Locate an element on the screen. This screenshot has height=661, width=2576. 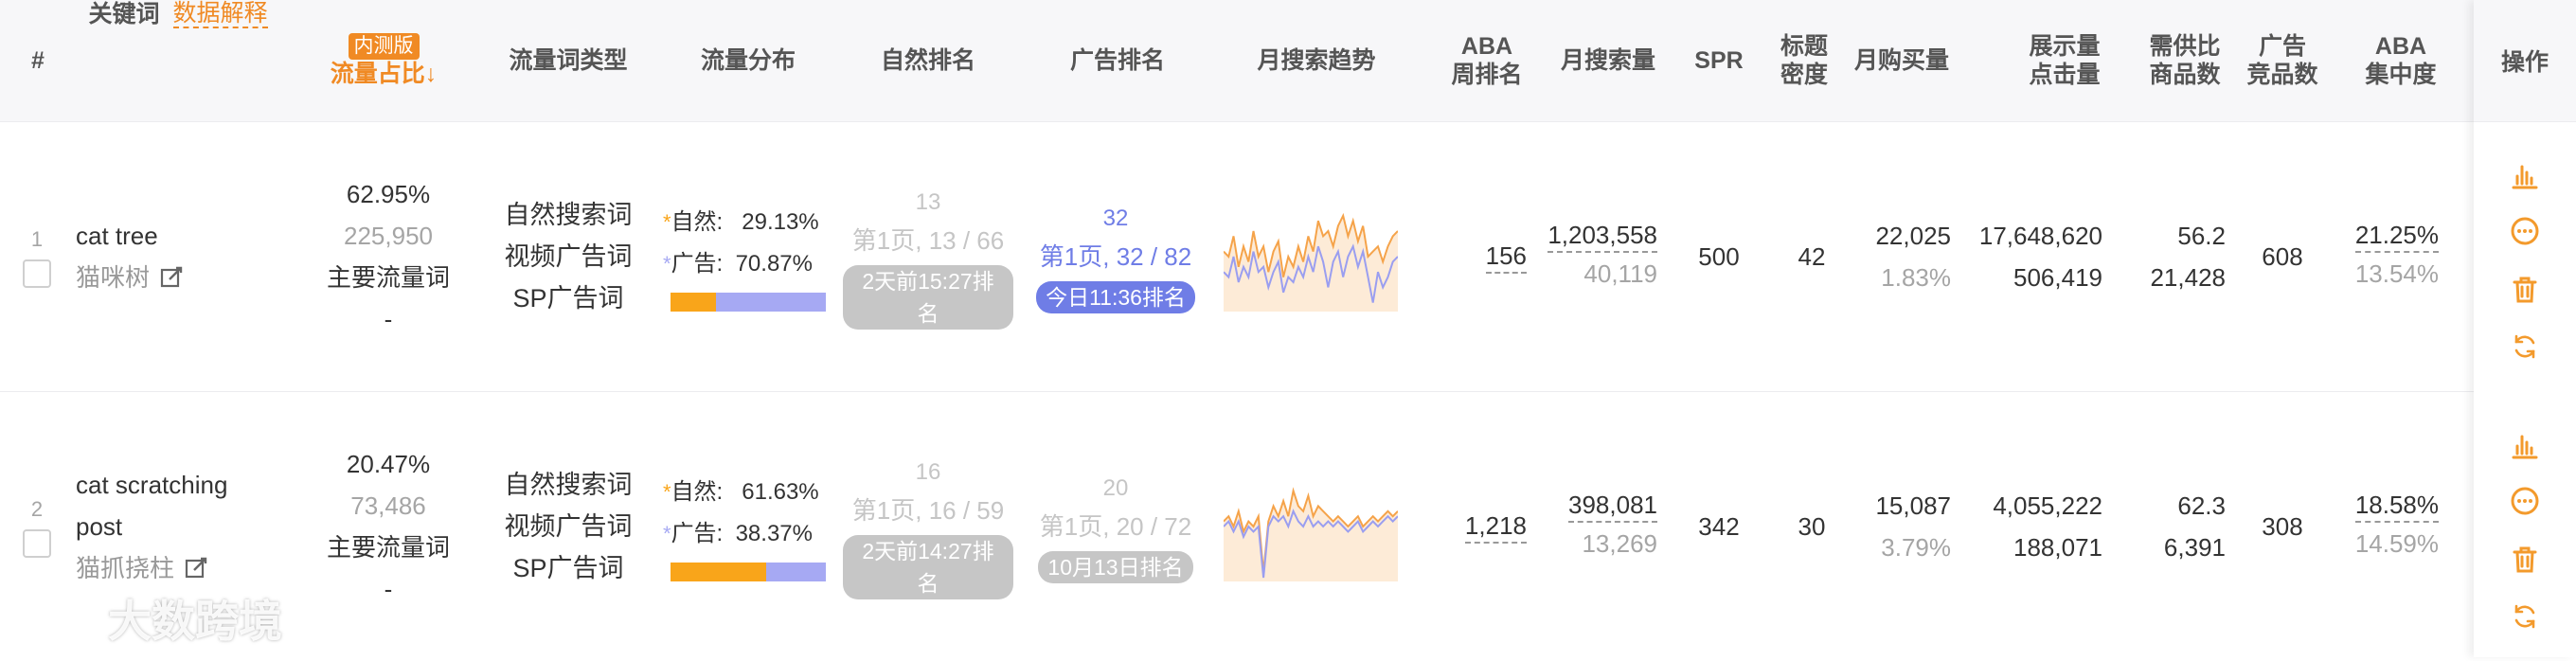
watermark-logo-icon is located at coordinates (62, 619).